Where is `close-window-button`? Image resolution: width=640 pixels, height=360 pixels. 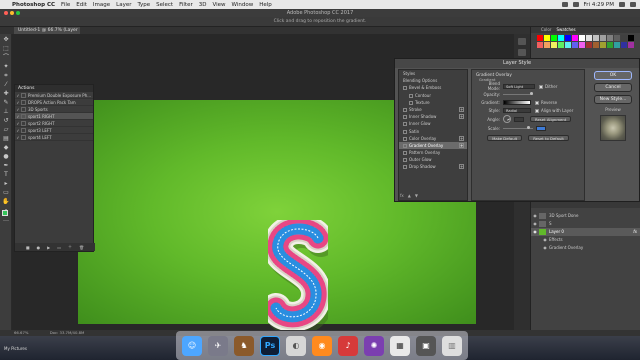
close-window-button is located at coordinates (6, 13).